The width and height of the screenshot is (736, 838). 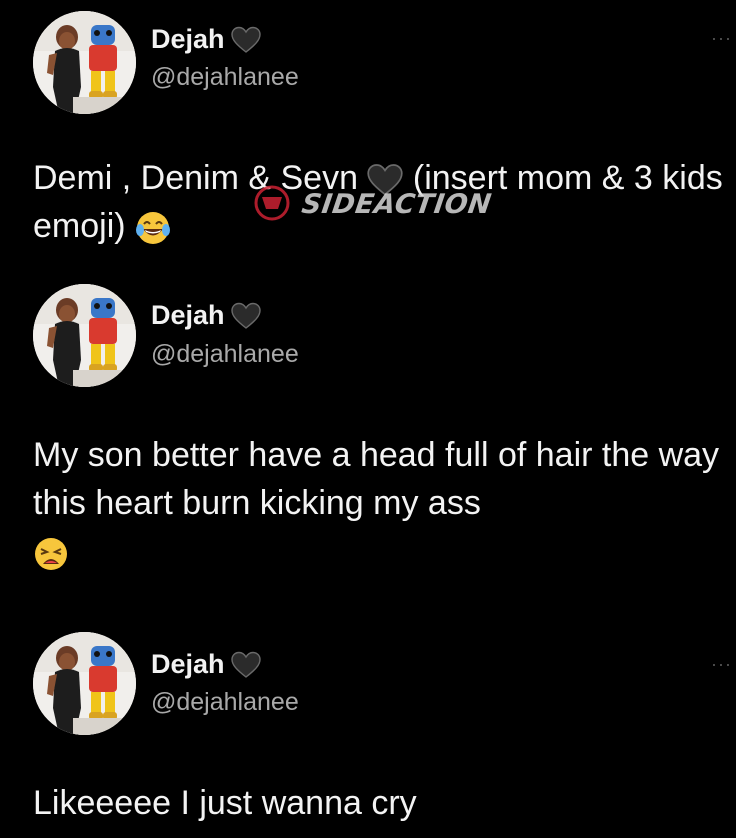 What do you see at coordinates (225, 803) in the screenshot?
I see `tweet-text: Likeeeee I just wanna cry` at bounding box center [225, 803].